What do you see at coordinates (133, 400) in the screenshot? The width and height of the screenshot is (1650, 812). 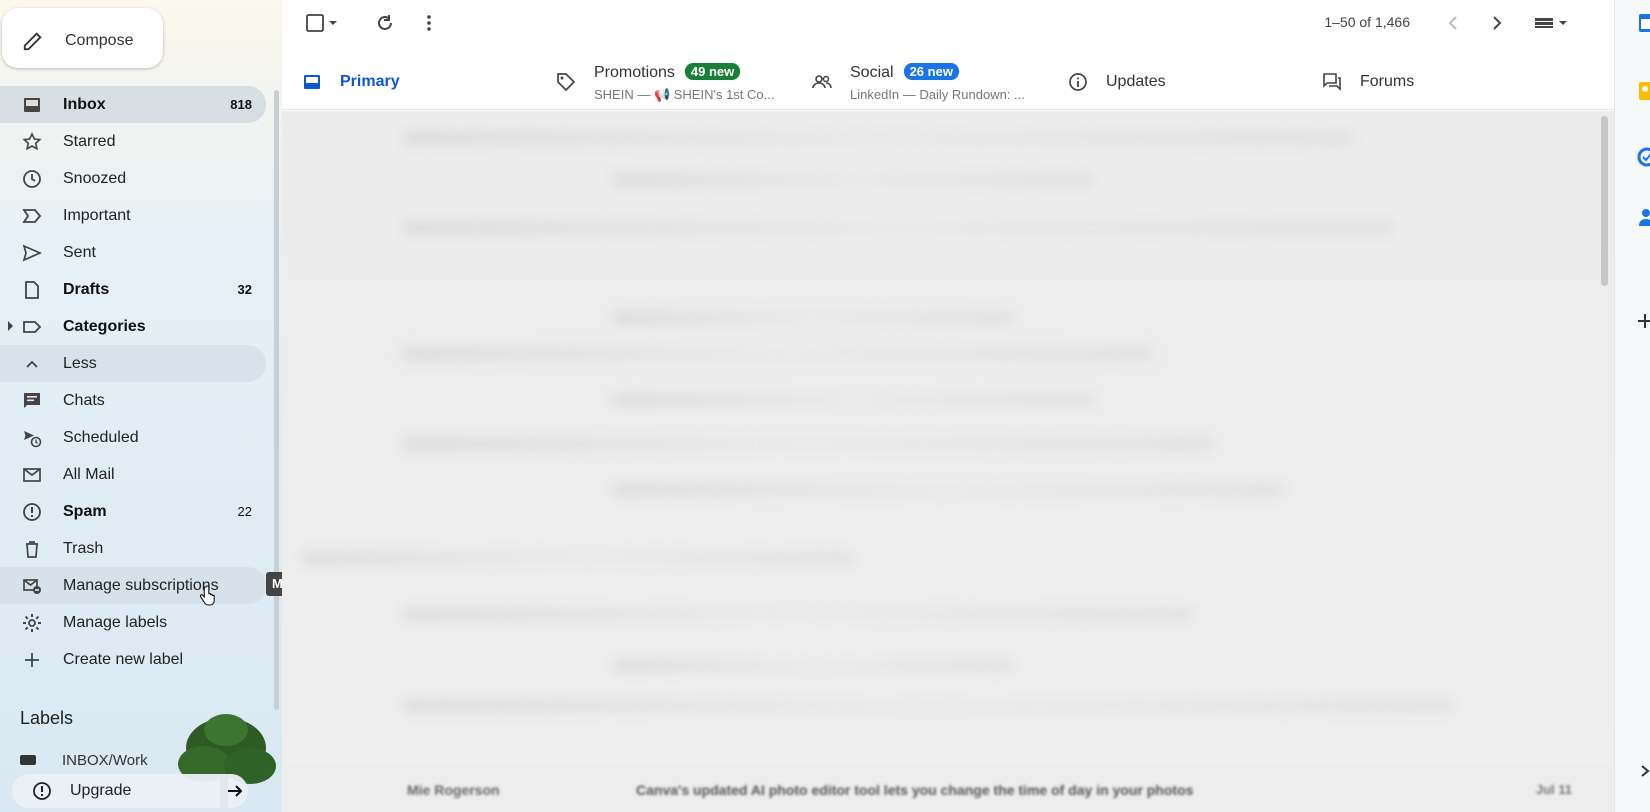 I see `sidebar-item-chats: Chats` at bounding box center [133, 400].